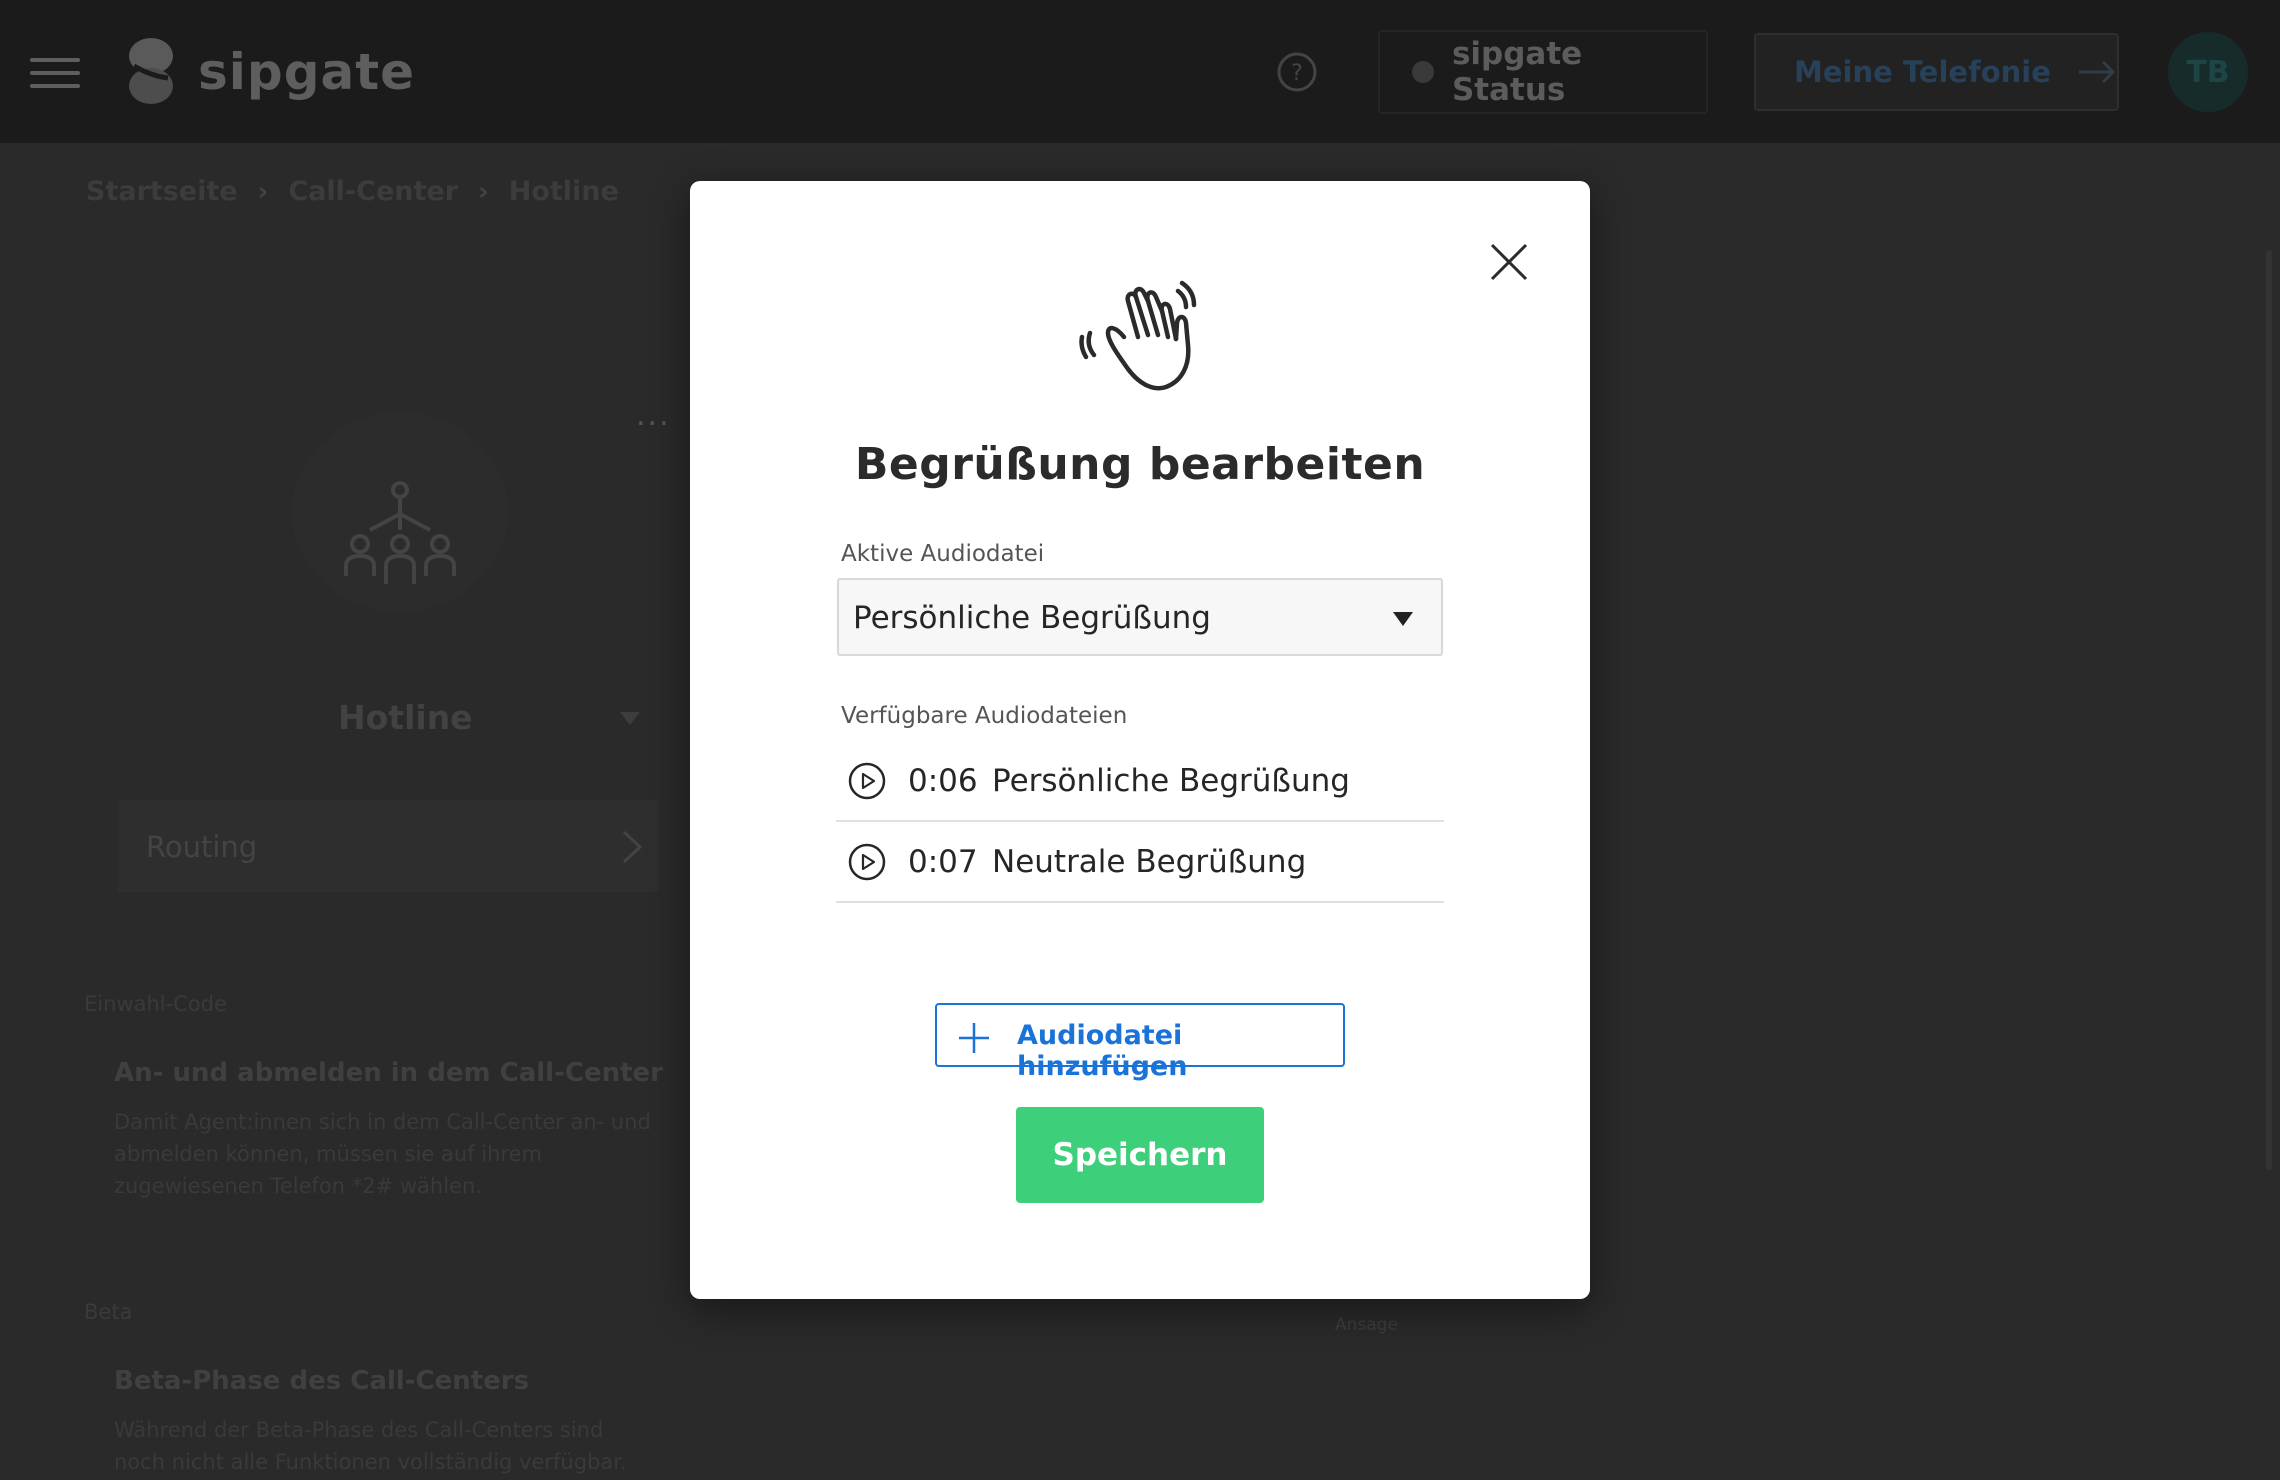  What do you see at coordinates (1140, 464) in the screenshot?
I see `dialog-title: Begrüßung bearbeiten` at bounding box center [1140, 464].